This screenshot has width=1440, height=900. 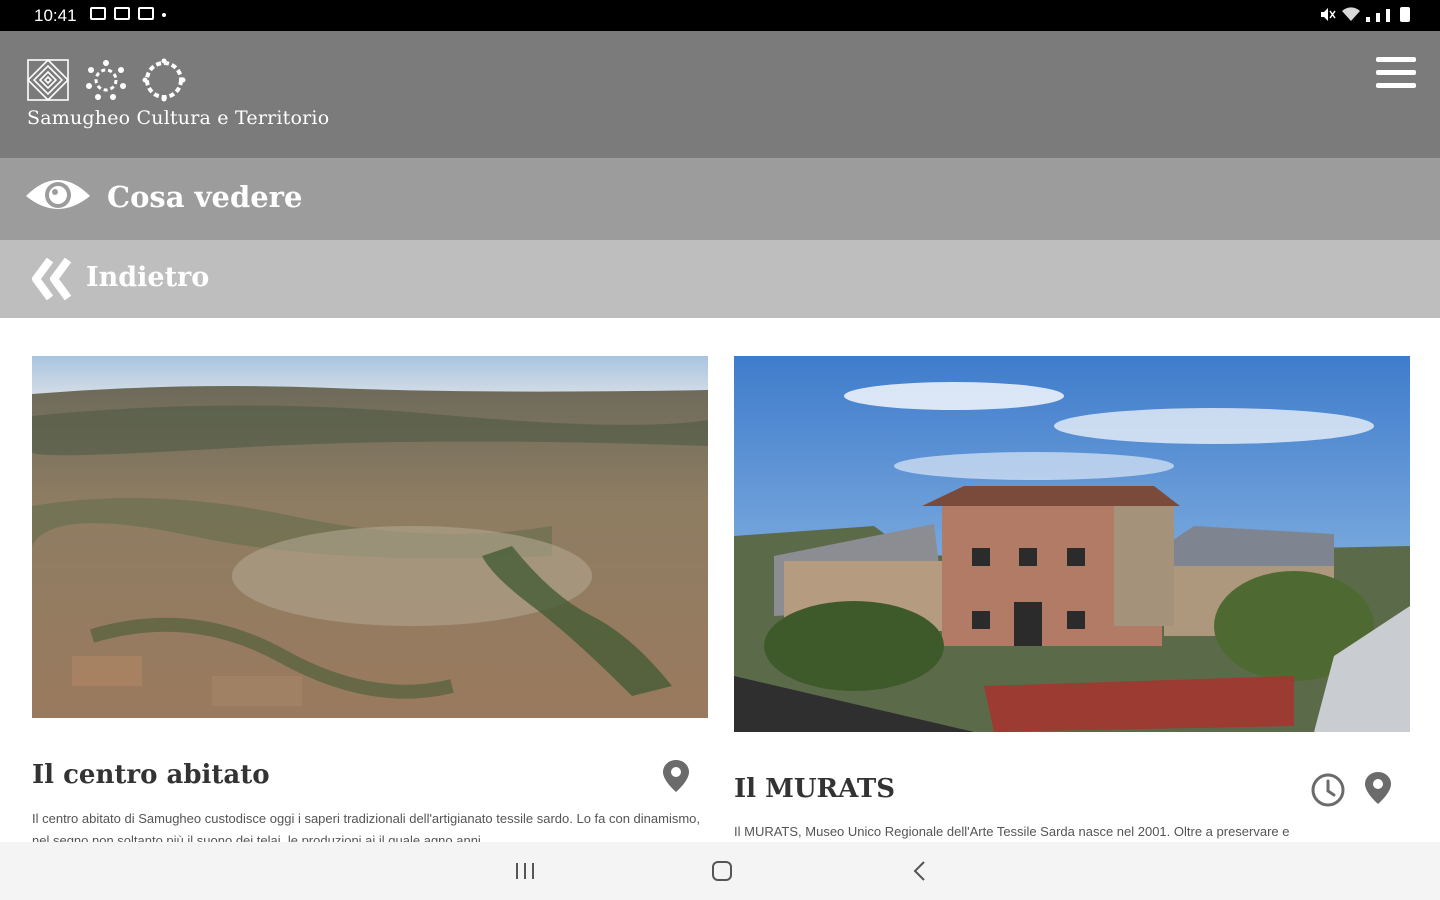 What do you see at coordinates (920, 871) in the screenshot?
I see `back-nav-icon` at bounding box center [920, 871].